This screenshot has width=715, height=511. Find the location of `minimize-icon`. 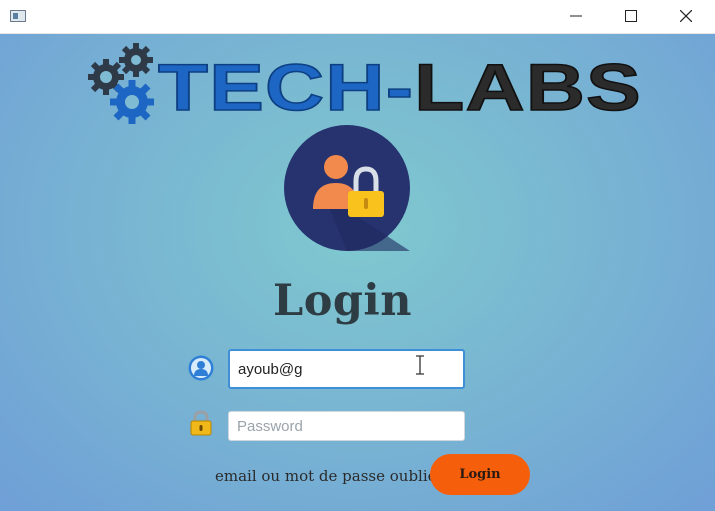

minimize-icon is located at coordinates (576, 16).